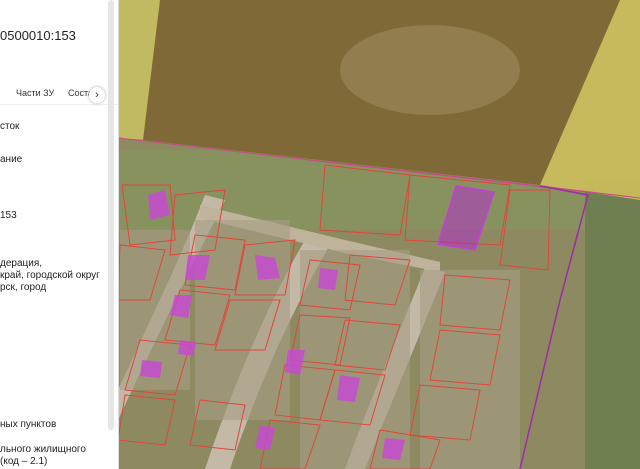 The width and height of the screenshot is (640, 469). What do you see at coordinates (43, 449) in the screenshot?
I see `permitted-use-line-1: льного жилищного` at bounding box center [43, 449].